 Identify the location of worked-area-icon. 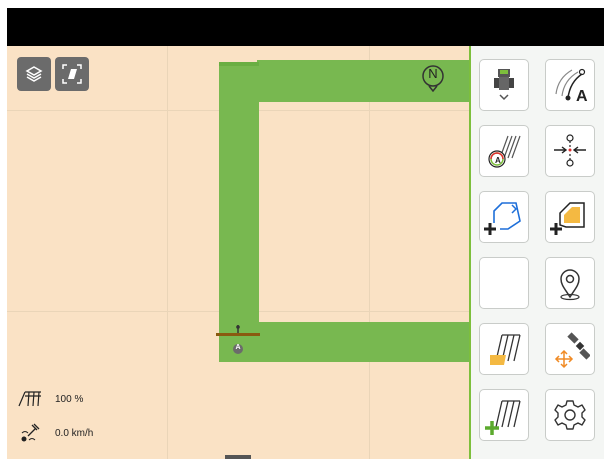
(505, 349).